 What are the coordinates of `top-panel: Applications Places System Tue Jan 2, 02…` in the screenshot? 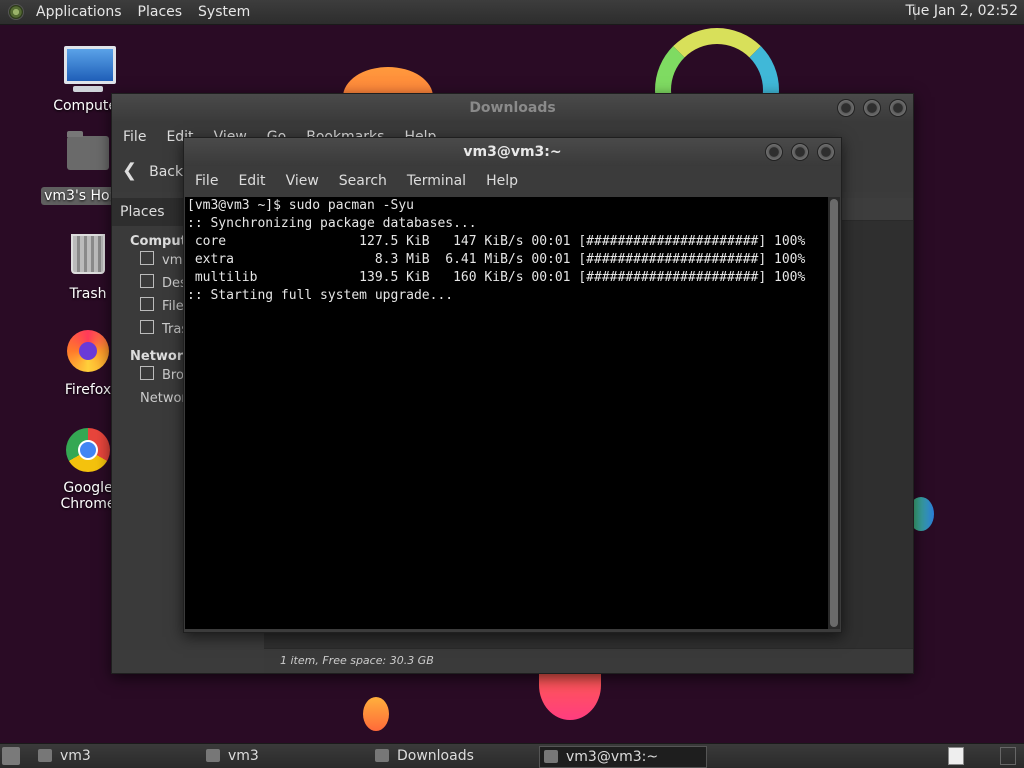 It's located at (512, 12).